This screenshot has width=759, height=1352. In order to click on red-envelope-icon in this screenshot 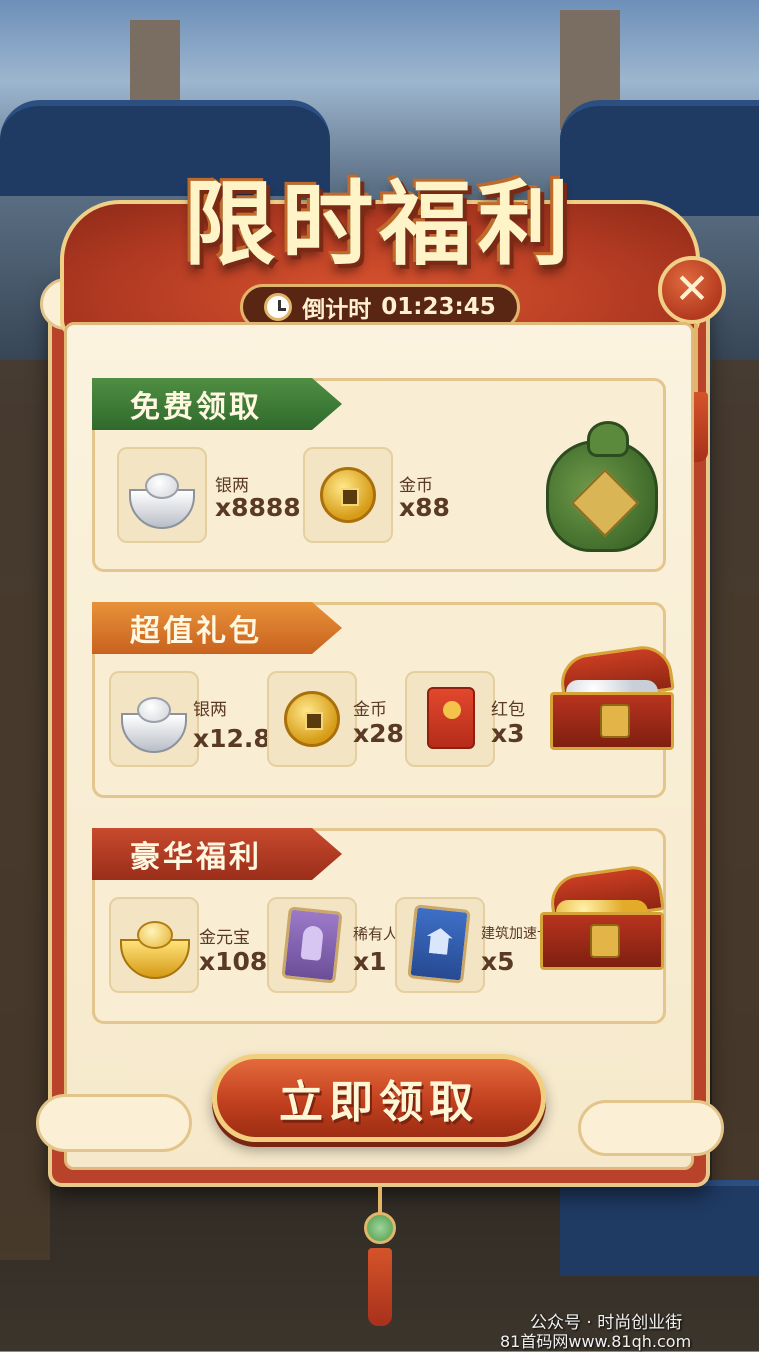, I will do `click(451, 718)`.